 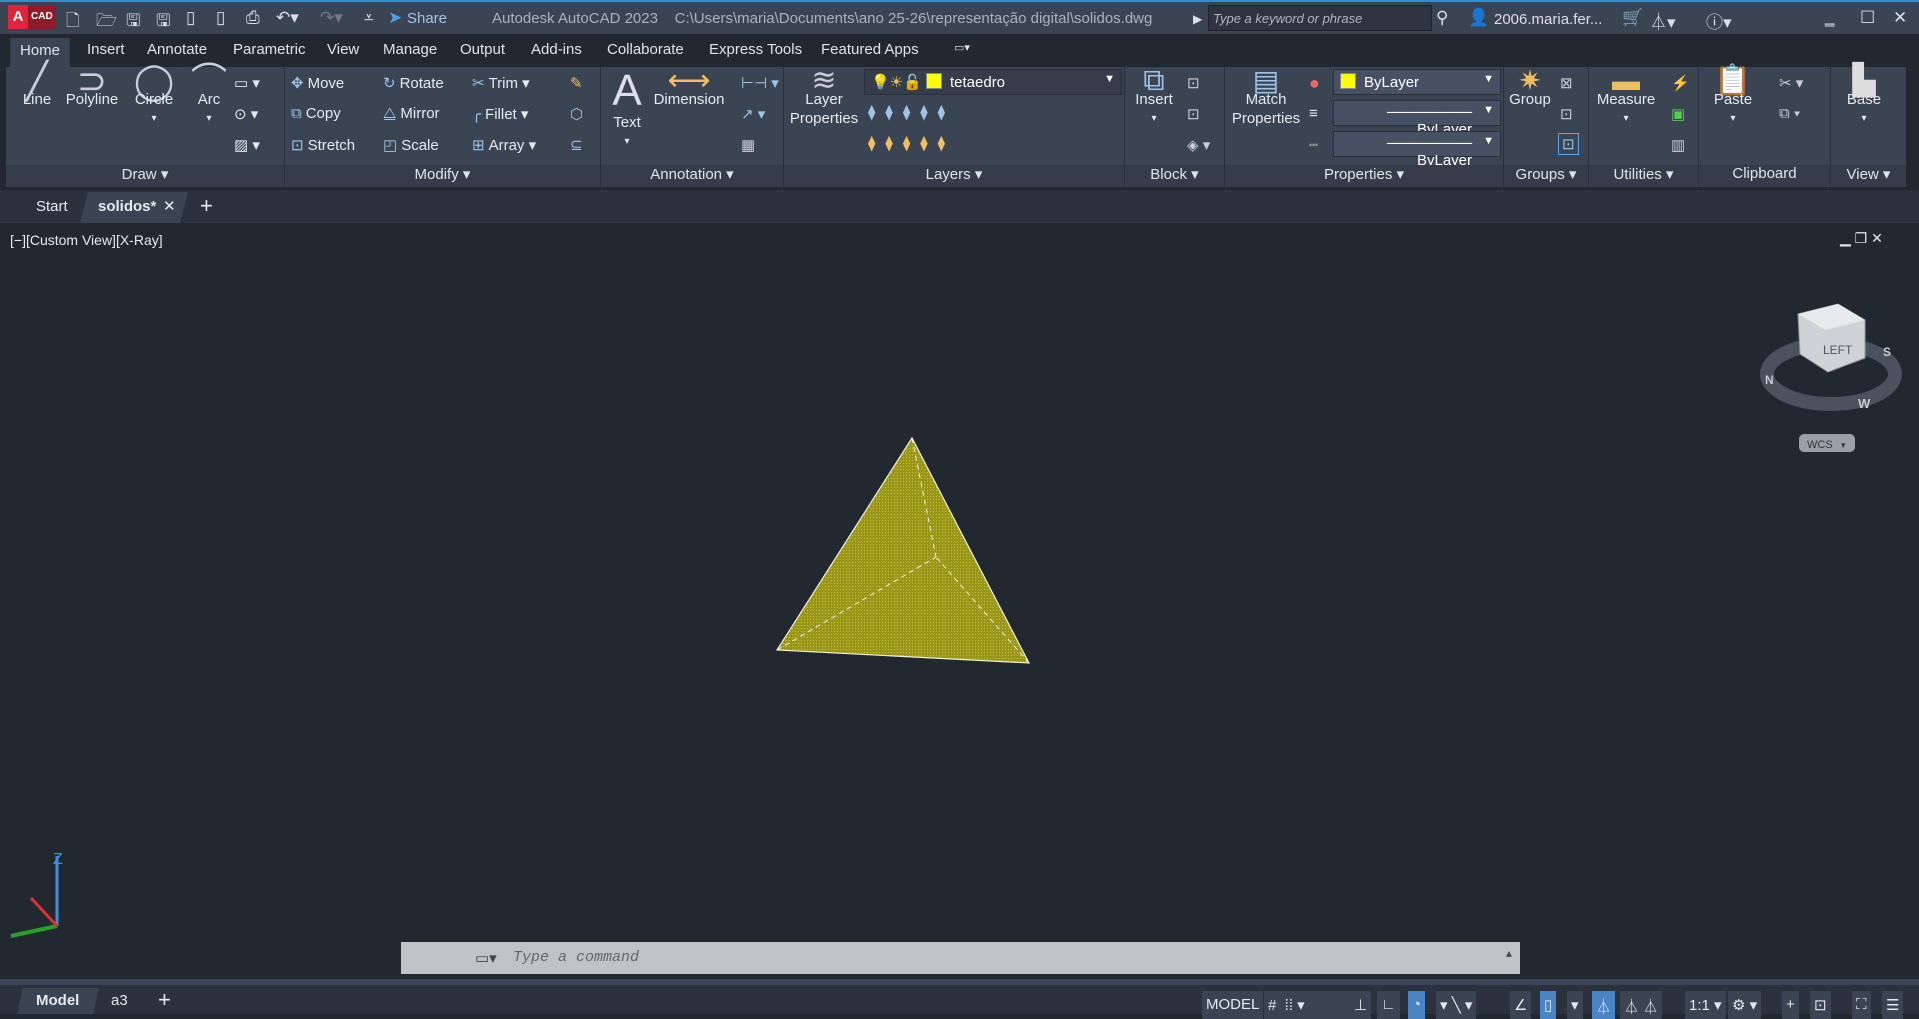 I want to click on linetype-dropdown: ──────── ByLayer ▼, so click(x=1417, y=150).